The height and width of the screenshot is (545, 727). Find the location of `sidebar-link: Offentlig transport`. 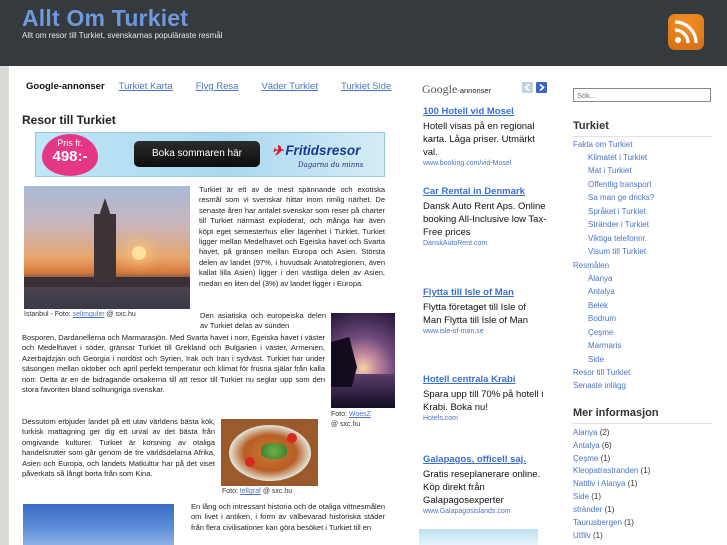

sidebar-link: Offentlig transport is located at coordinates (619, 184).